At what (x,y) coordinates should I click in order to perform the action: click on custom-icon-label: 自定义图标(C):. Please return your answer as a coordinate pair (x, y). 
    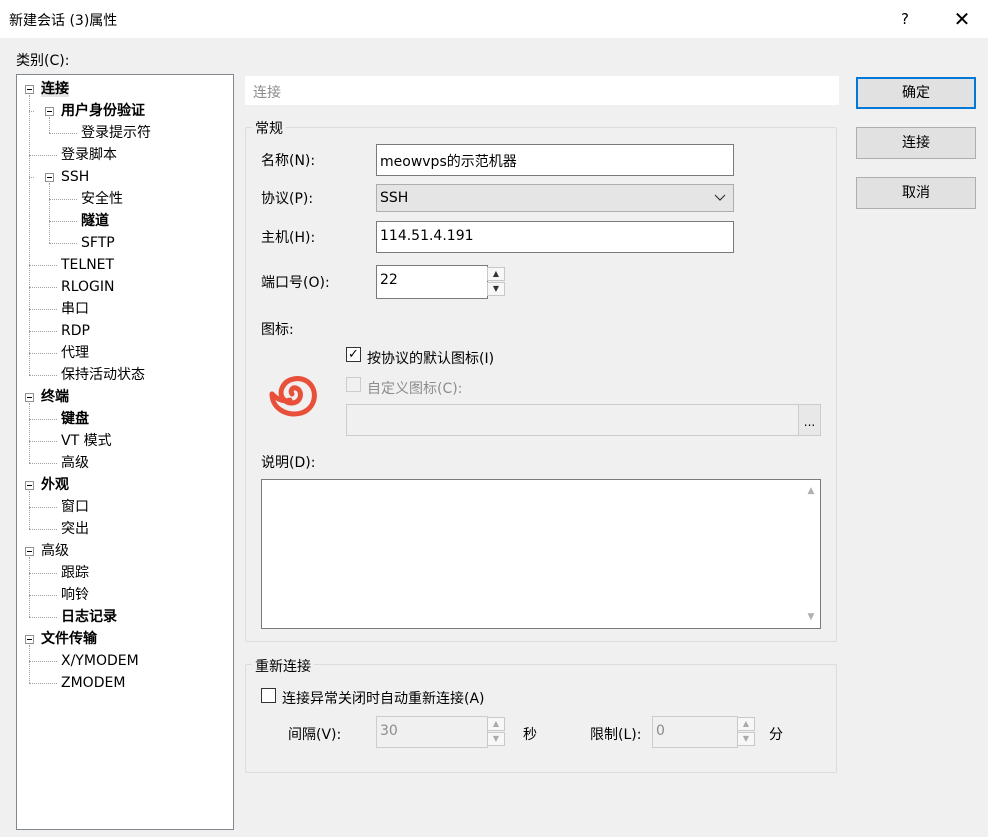
    Looking at the image, I should click on (415, 389).